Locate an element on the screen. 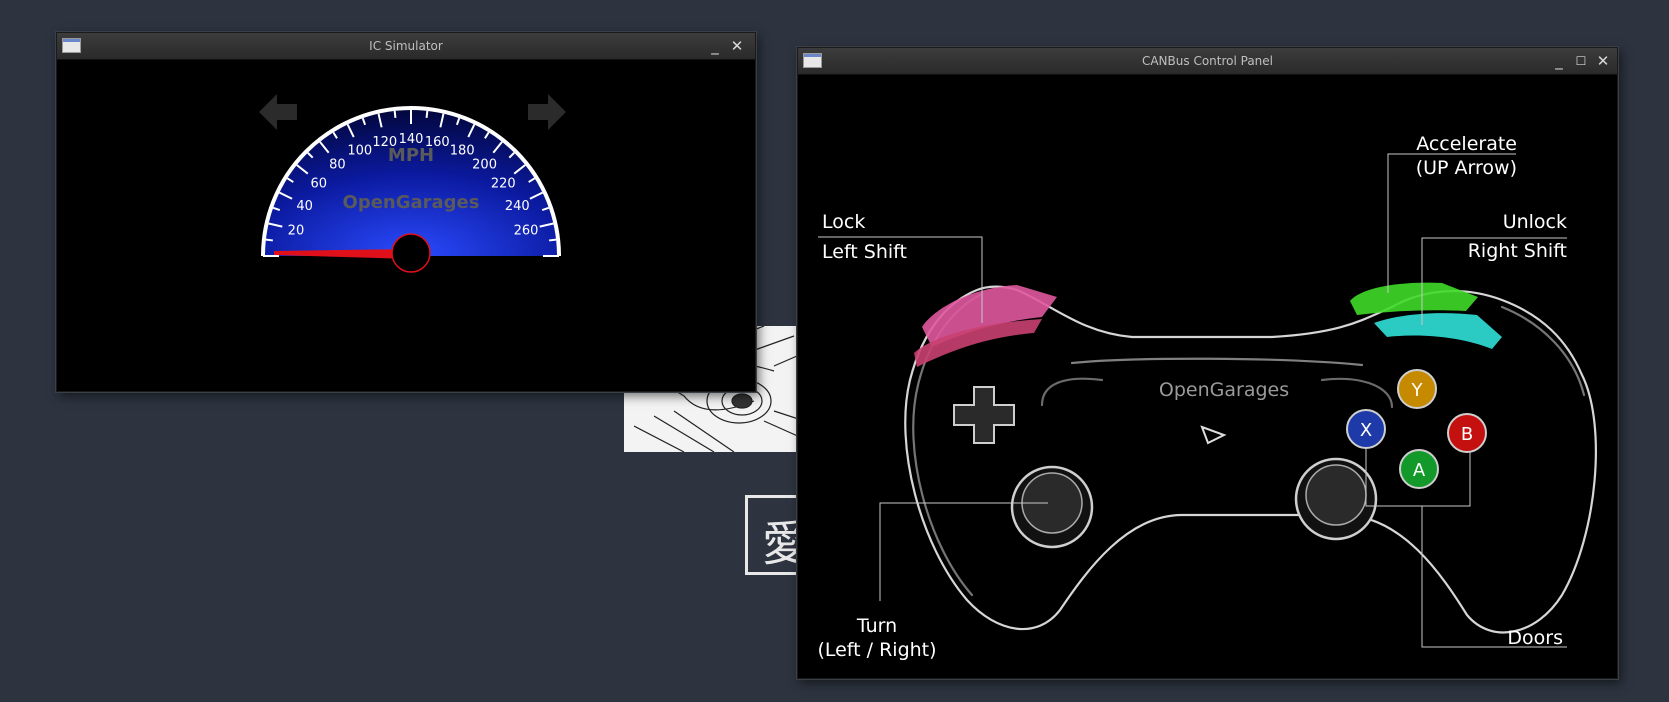 The height and width of the screenshot is (702, 1669). accelerate-label: Accelerate is located at coordinates (1466, 144).